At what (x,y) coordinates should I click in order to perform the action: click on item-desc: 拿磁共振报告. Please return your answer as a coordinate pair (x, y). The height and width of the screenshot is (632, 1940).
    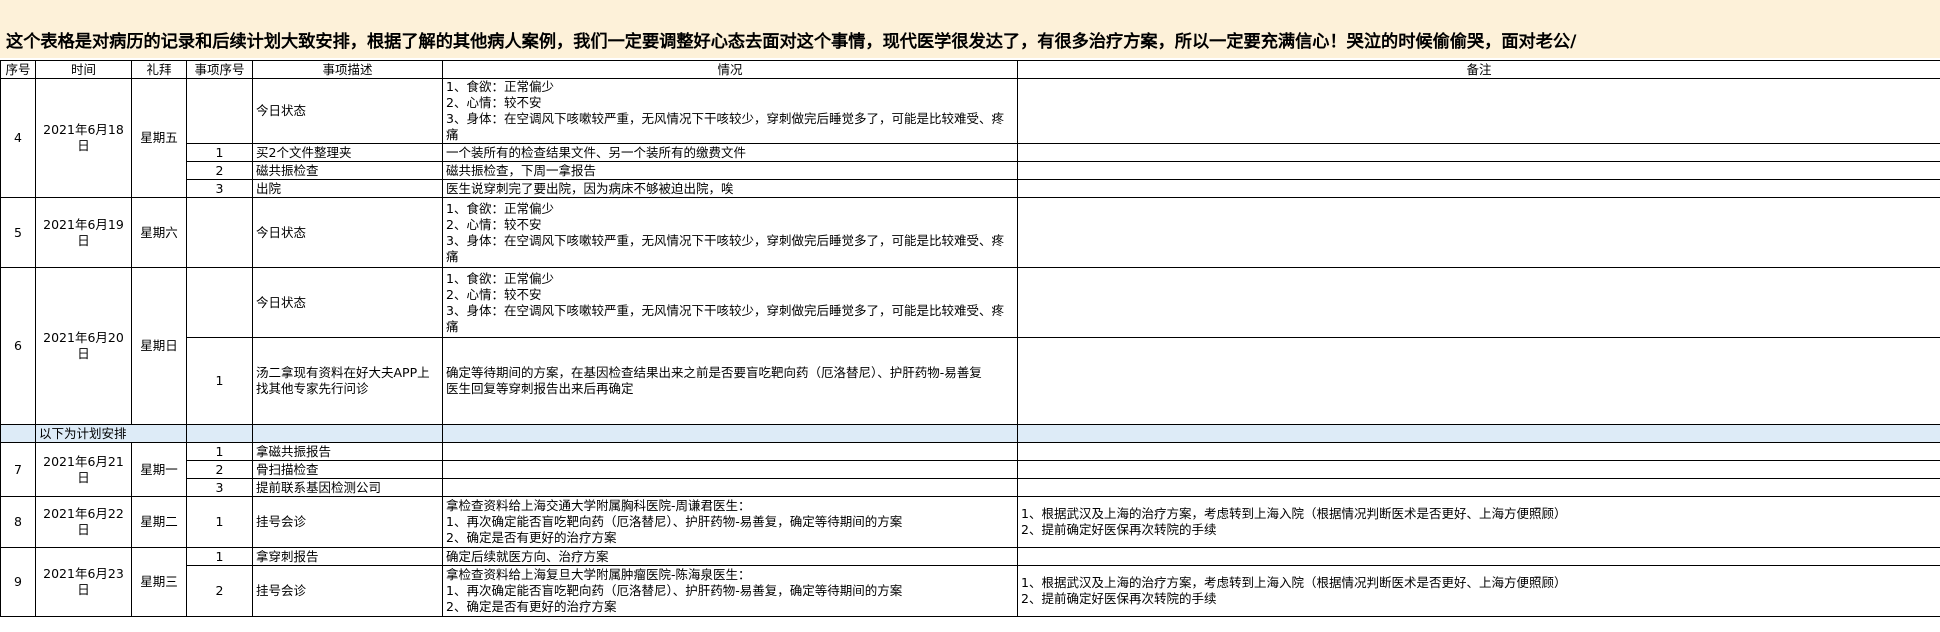
    Looking at the image, I should click on (347, 451).